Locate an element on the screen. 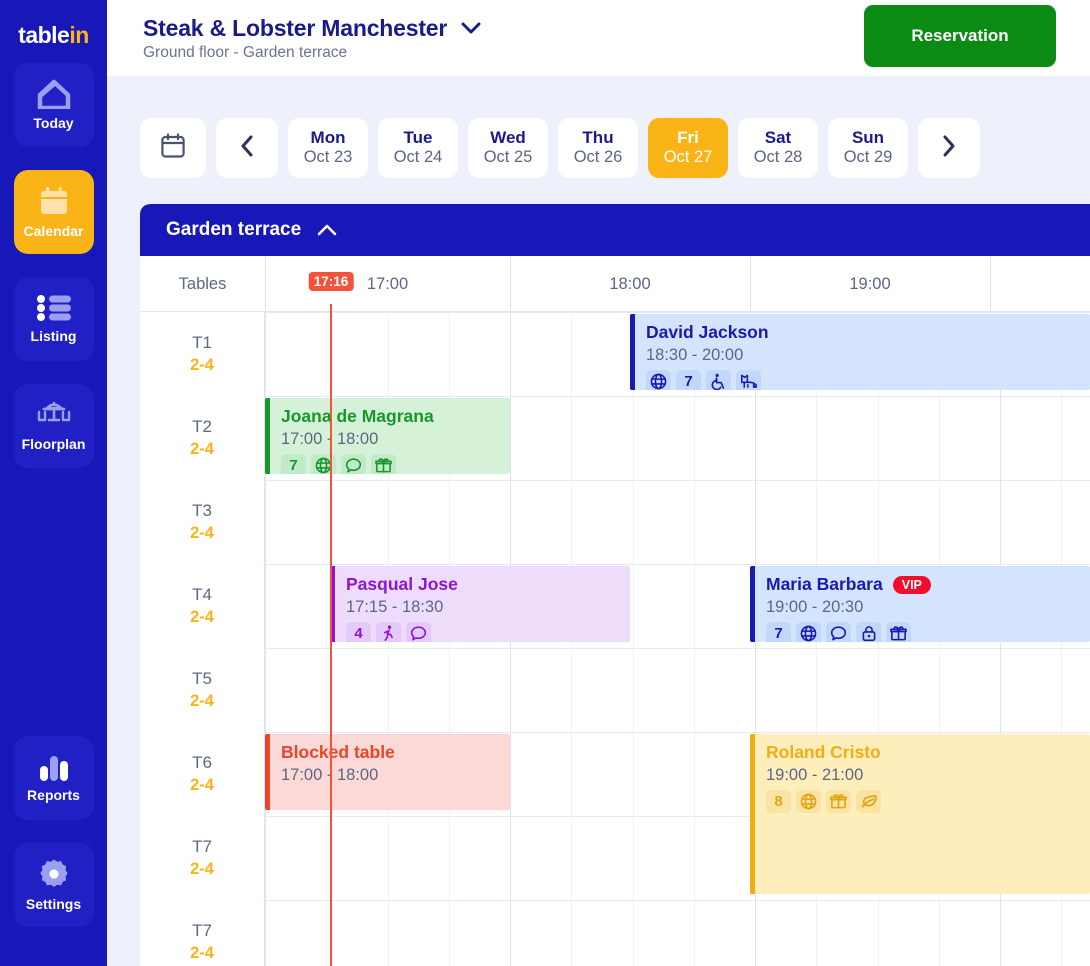  sidebar-item-settings: Settings is located at coordinates (53, 885).